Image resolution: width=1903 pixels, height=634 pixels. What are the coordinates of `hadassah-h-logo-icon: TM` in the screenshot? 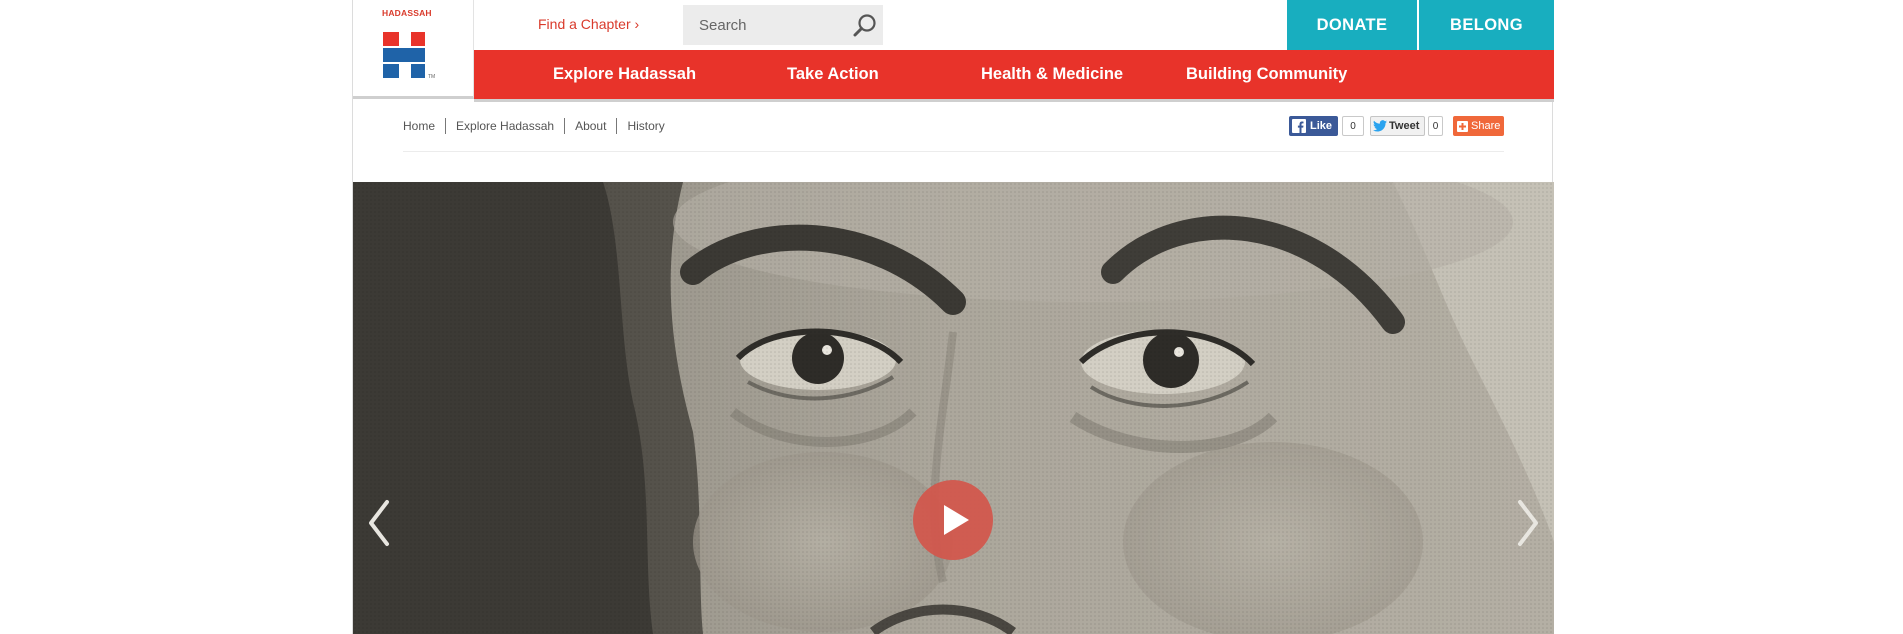 It's located at (409, 56).